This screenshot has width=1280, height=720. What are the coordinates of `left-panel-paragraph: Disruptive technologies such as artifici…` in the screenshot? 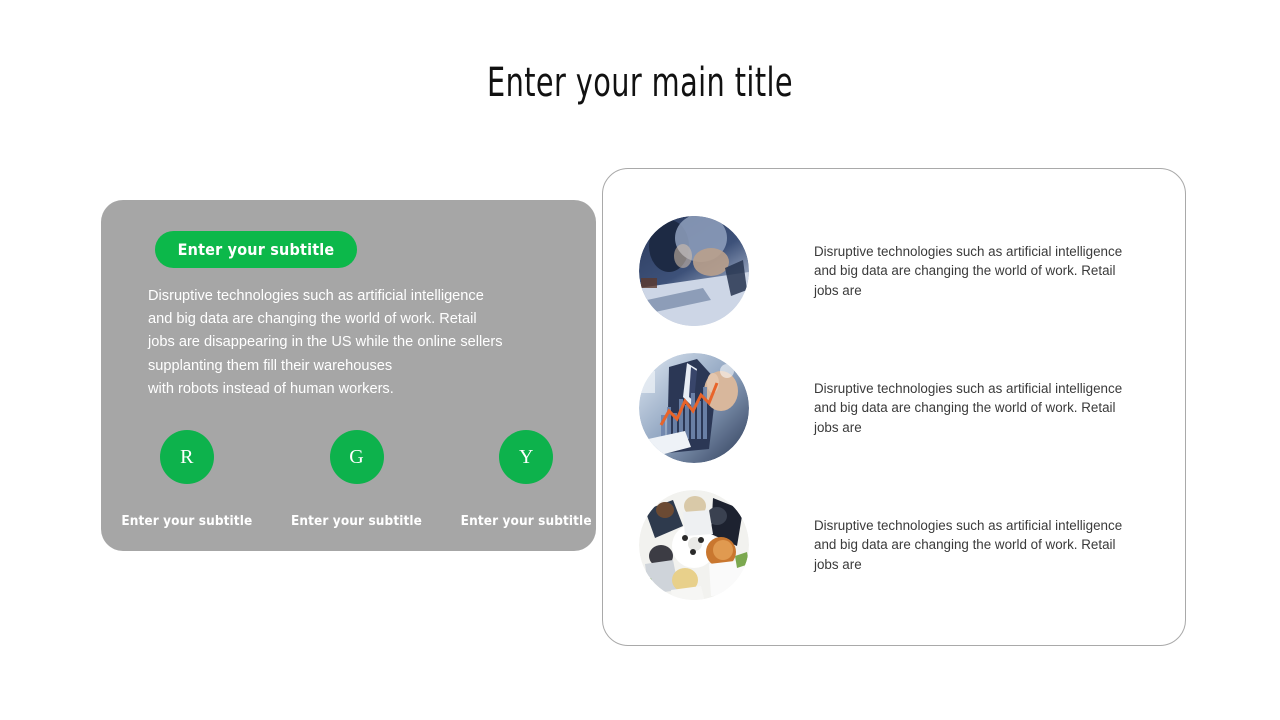 It's located at (360, 343).